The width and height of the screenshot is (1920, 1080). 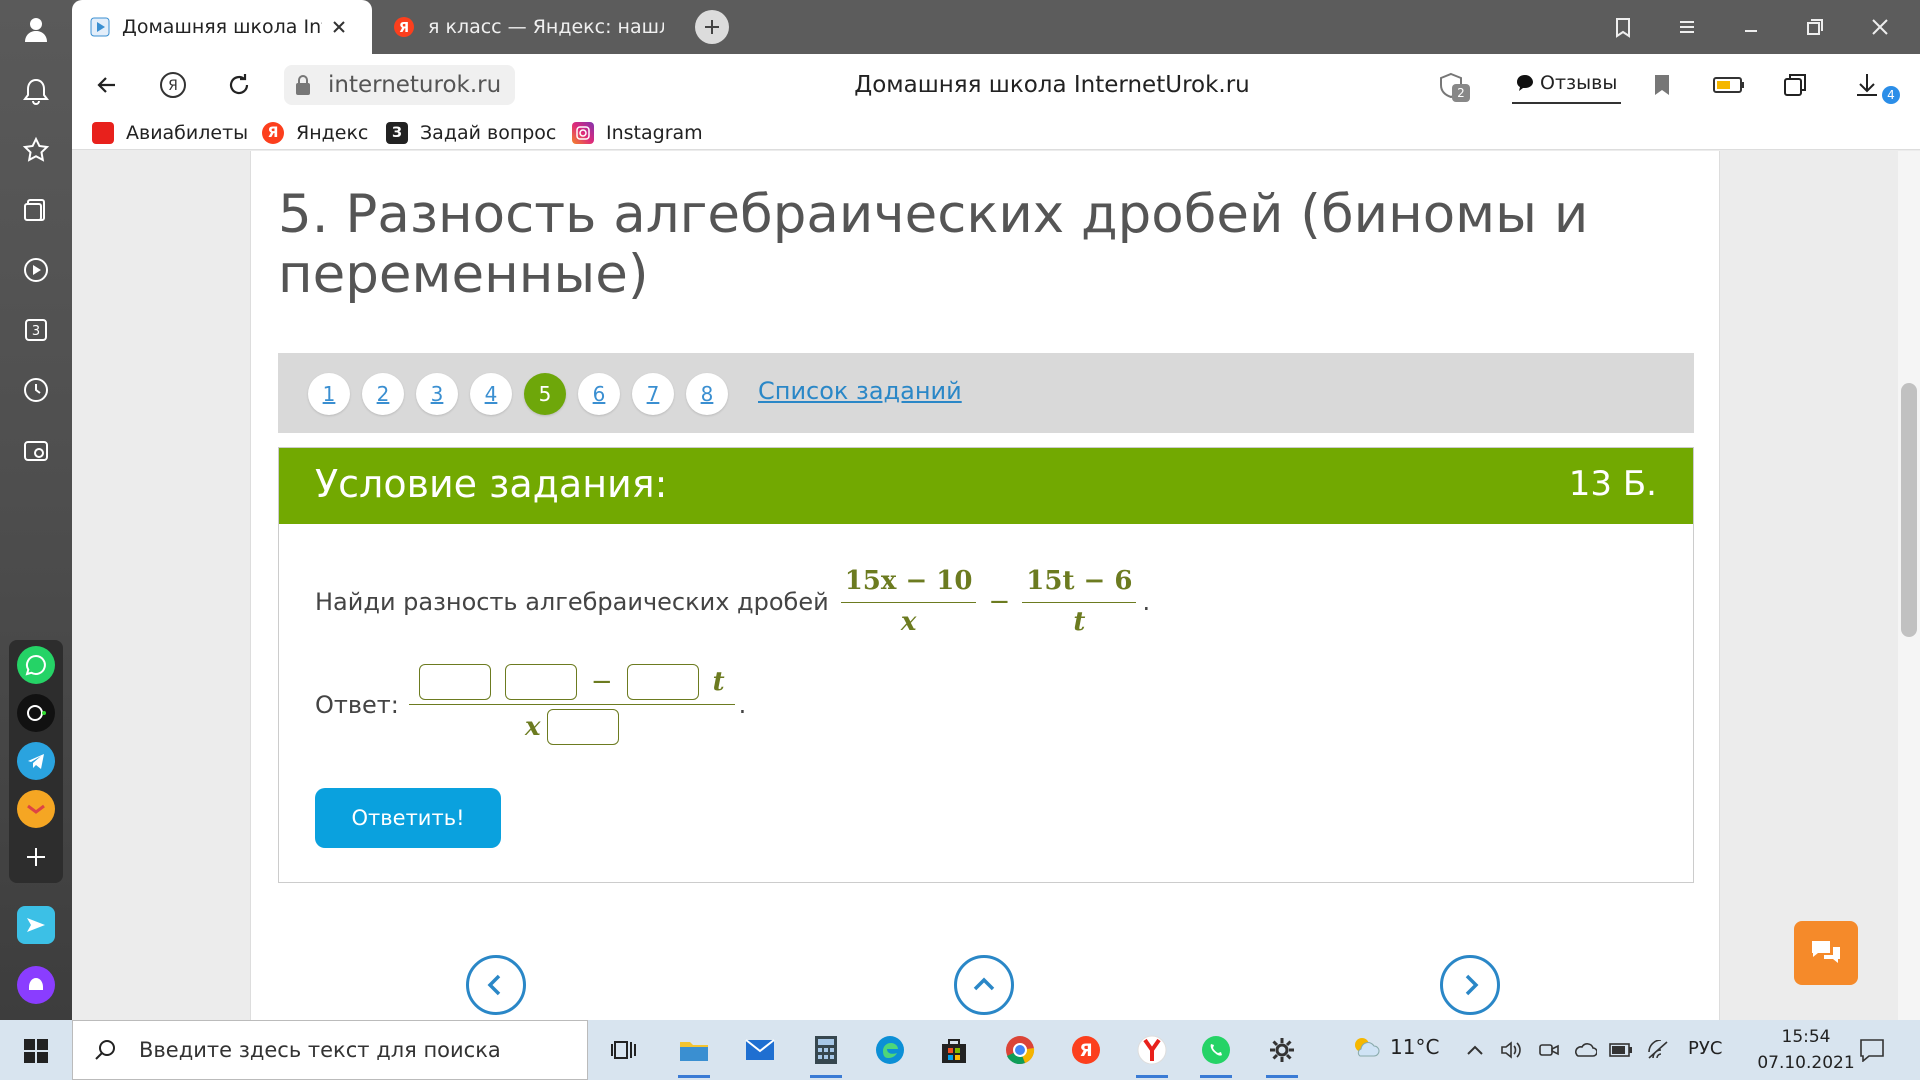 What do you see at coordinates (742, 704) in the screenshot?
I see `answer-period: .` at bounding box center [742, 704].